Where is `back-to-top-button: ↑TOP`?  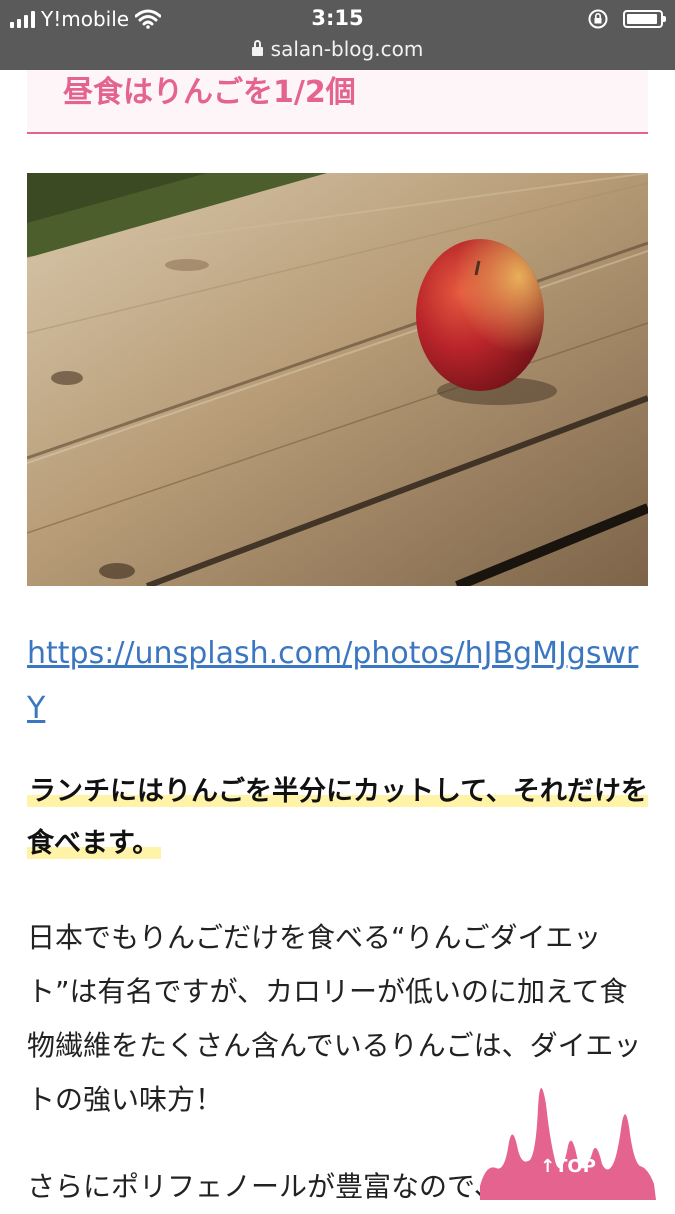
back-to-top-button: ↑TOP is located at coordinates (568, 1134).